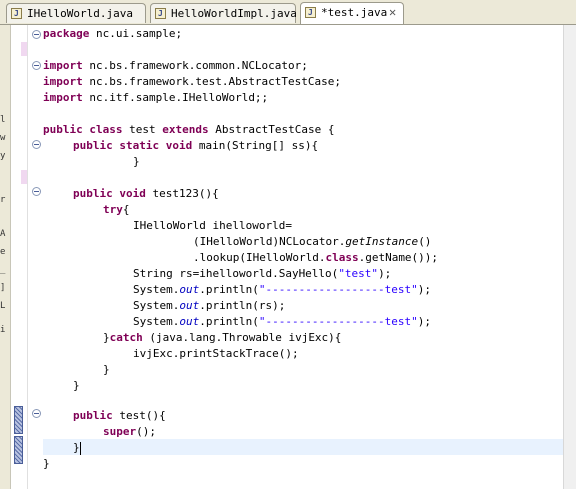 Image resolution: width=576 pixels, height=489 pixels. I want to click on keyword: try, so click(113, 209).